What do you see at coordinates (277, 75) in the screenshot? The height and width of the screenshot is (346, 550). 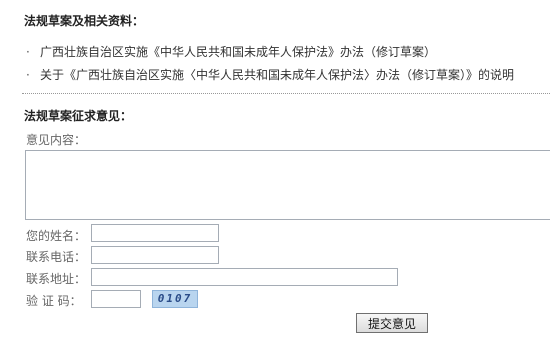 I see `draft-explanation-link: 关于《广西壮族自治区实施〈中华人民共和国未成年人保护法〉办法（修订草案）》的说明` at bounding box center [277, 75].